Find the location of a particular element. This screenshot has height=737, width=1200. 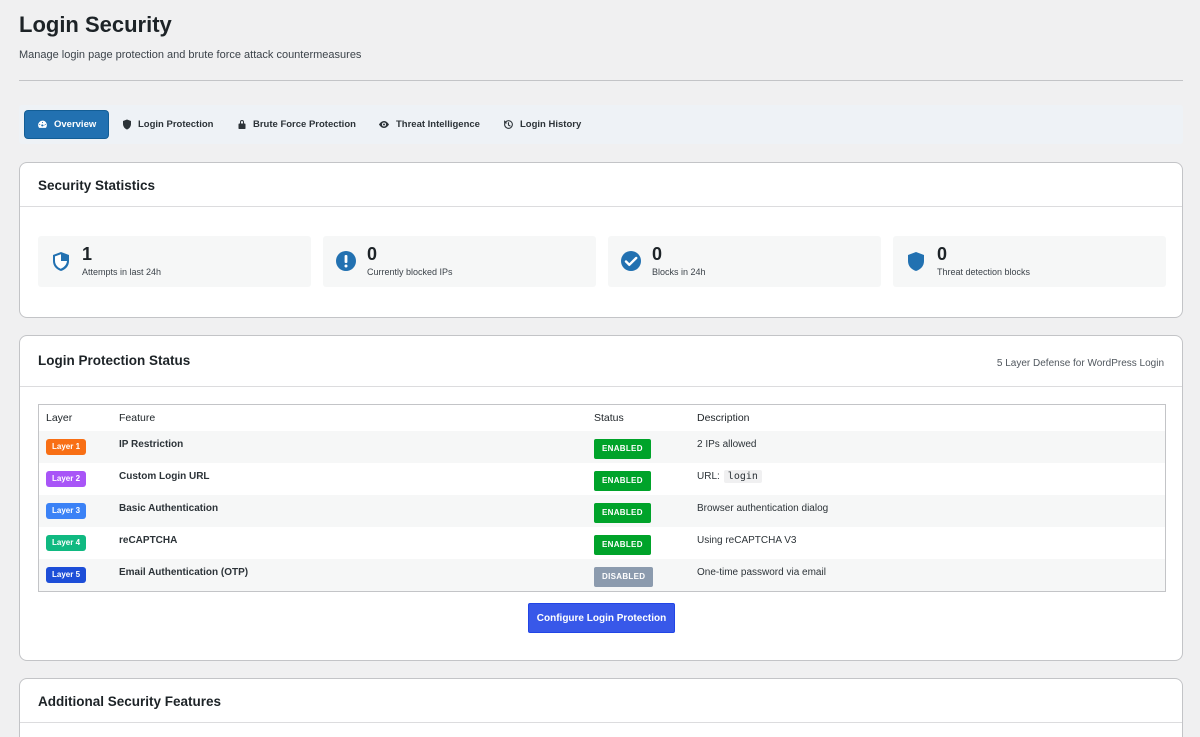

tab-brute-force-protection: Brute Force Protection is located at coordinates (296, 124).